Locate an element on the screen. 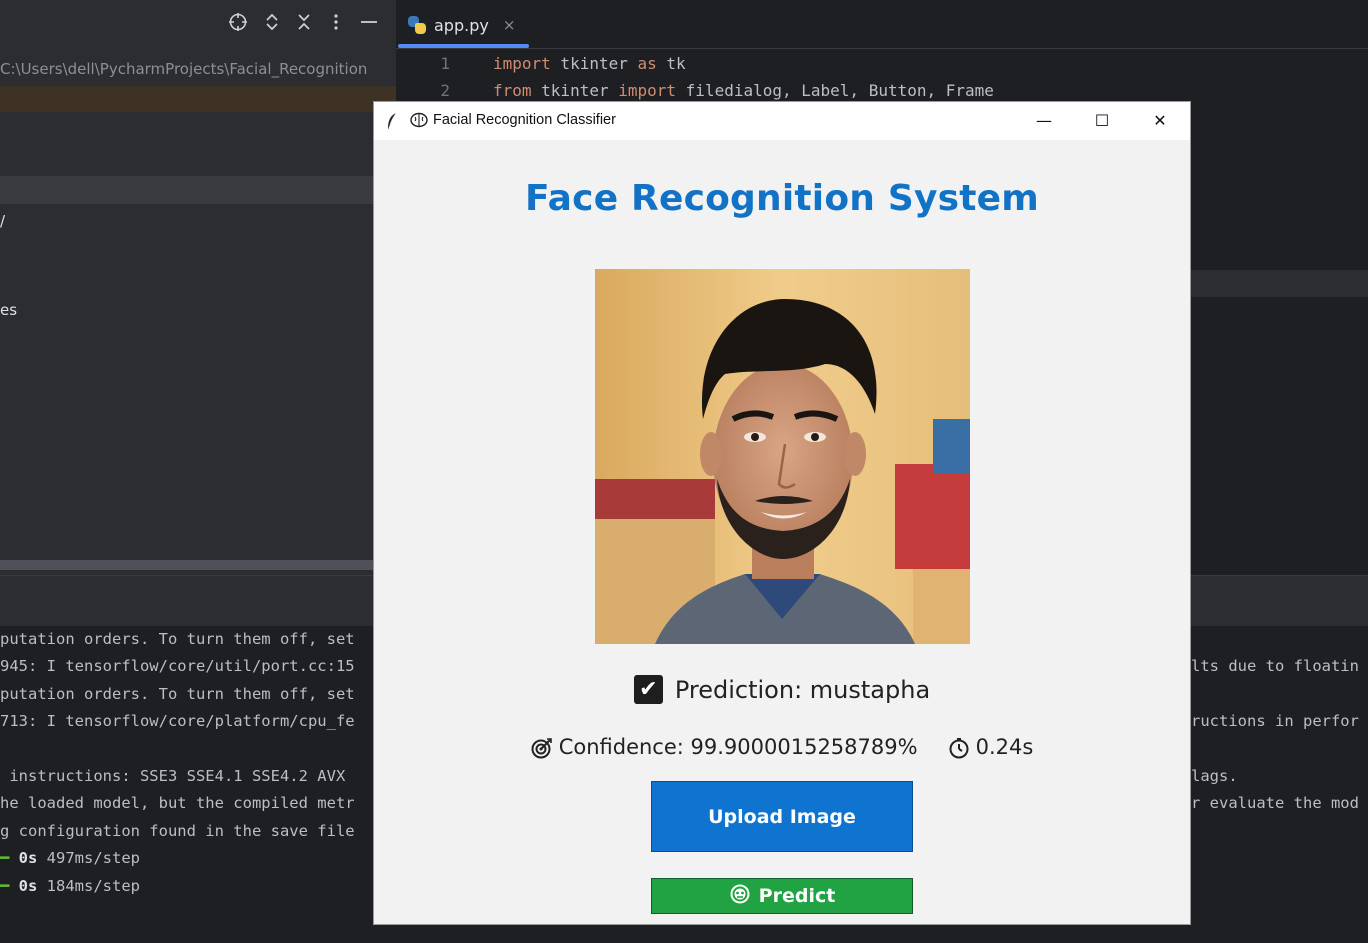 This screenshot has height=943, width=1368. more-vertical-icon is located at coordinates (336, 23).